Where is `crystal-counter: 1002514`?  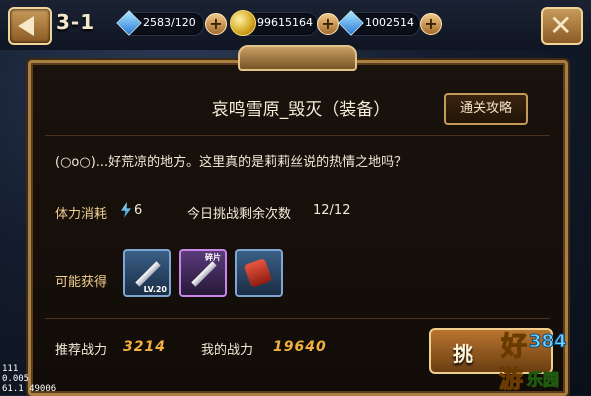 crystal-counter: 1002514 is located at coordinates (379, 23).